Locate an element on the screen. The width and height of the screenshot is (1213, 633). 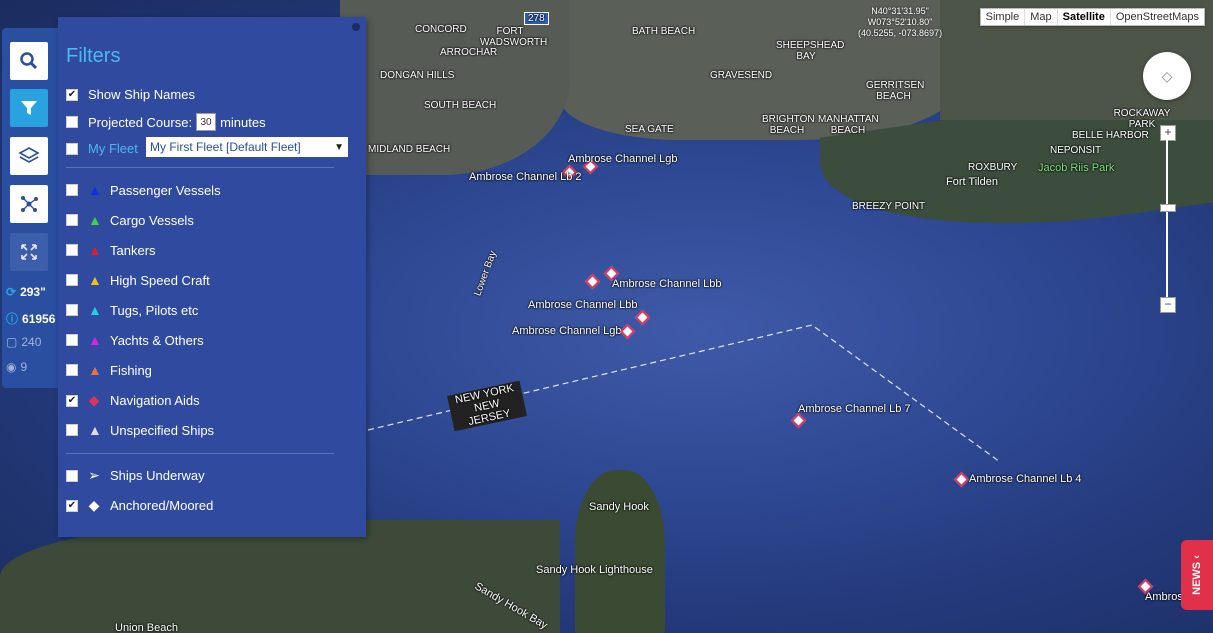
ship-type-row: ▲ Unspecified Ships is located at coordinates (140, 430).